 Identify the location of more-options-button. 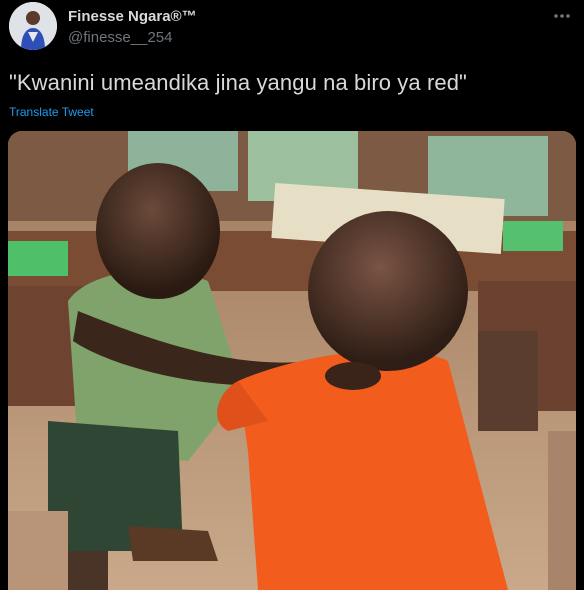
(562, 16).